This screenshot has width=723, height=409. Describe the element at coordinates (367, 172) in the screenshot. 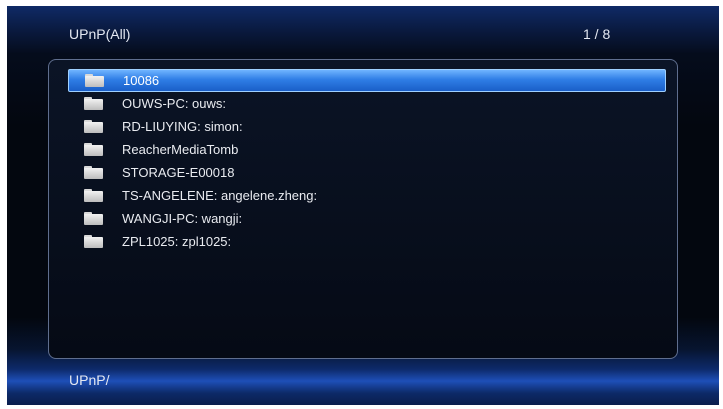

I see `list-item: STORAGE-E00018` at that location.